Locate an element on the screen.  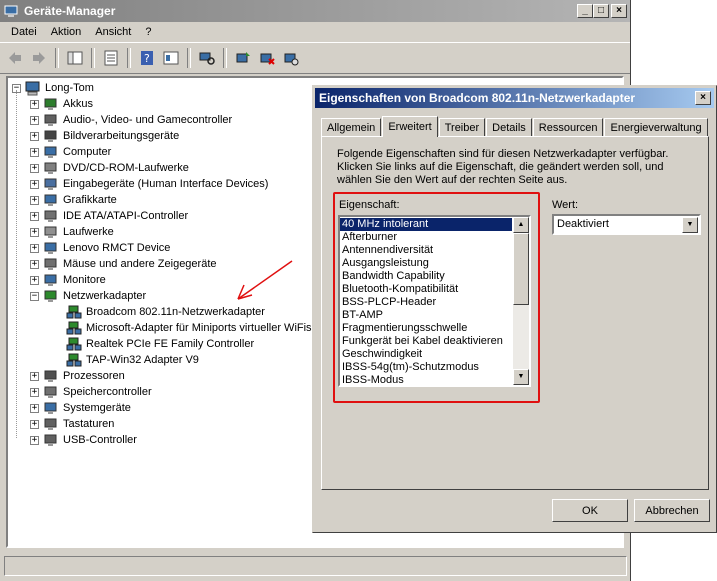
main-title-bar: Geräte-Manager _ □ × is located at coordinates (315, 11).